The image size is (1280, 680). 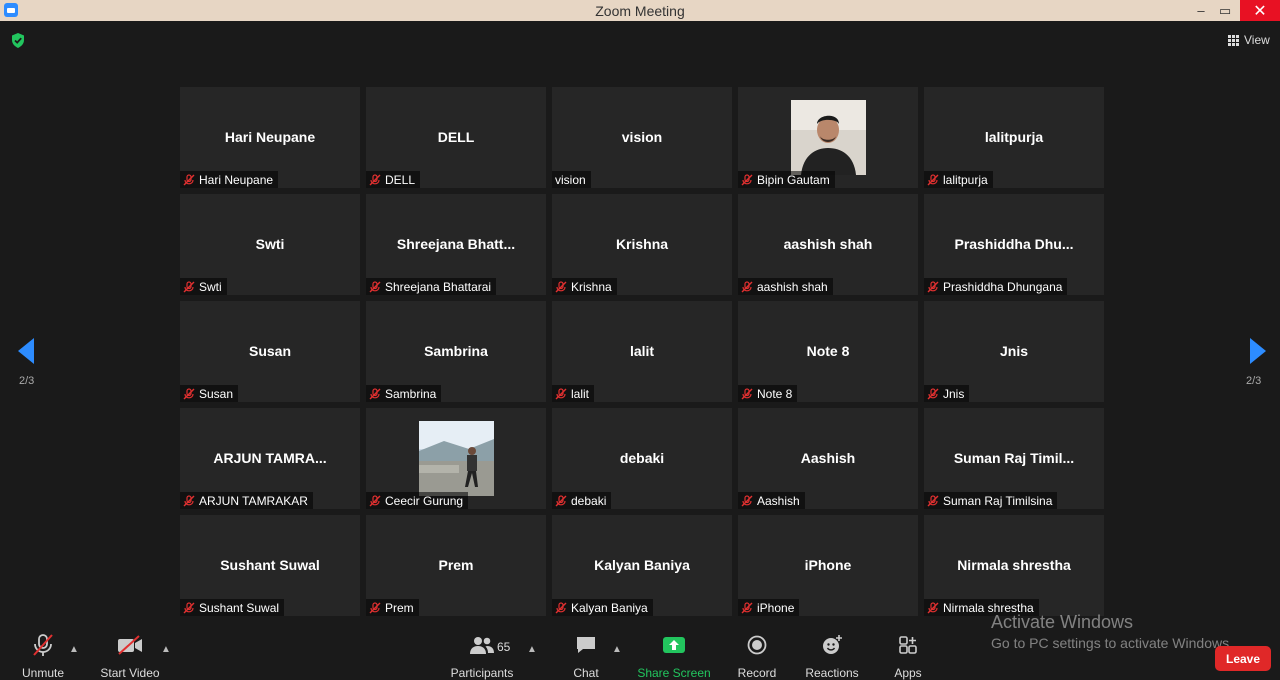 What do you see at coordinates (18, 40) in the screenshot?
I see `security-shield-icon` at bounding box center [18, 40].